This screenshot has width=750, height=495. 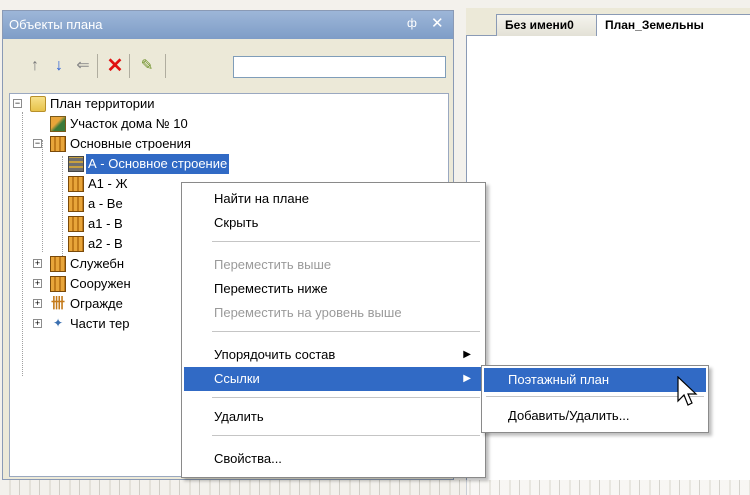 I want to click on menu-item-move-down: Переместить ниже, so click(x=333, y=289).